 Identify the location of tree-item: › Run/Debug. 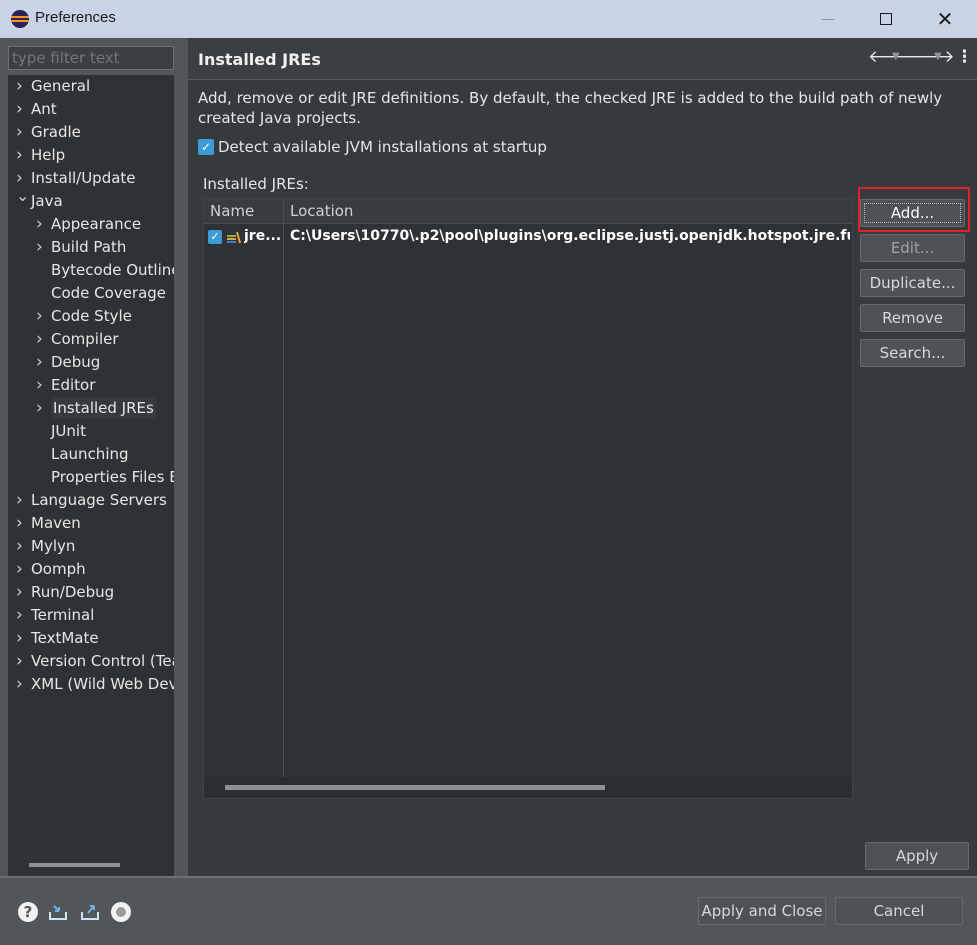
(91, 592).